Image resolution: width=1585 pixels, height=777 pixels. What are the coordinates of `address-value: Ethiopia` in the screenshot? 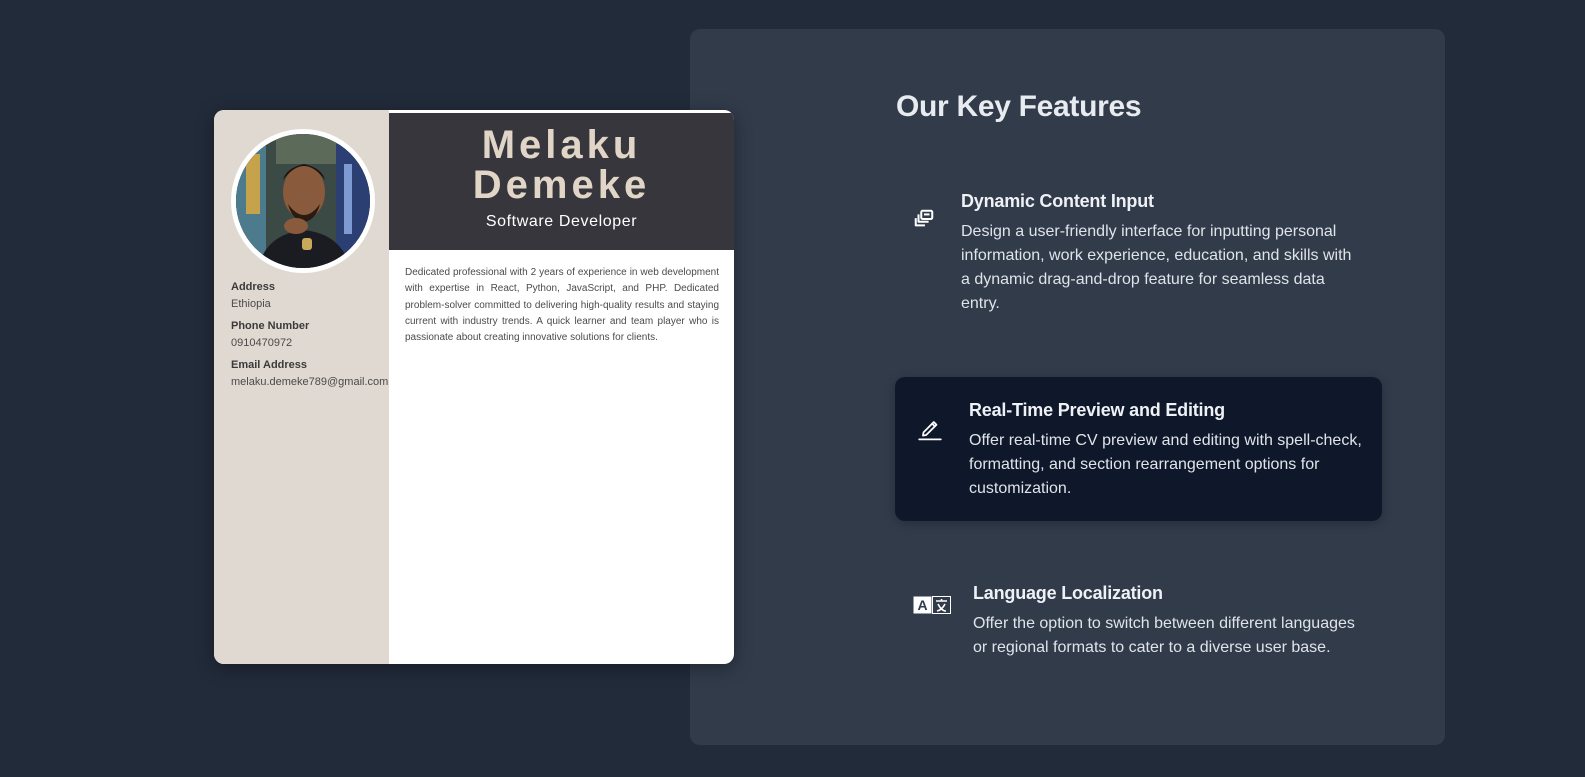 It's located at (251, 304).